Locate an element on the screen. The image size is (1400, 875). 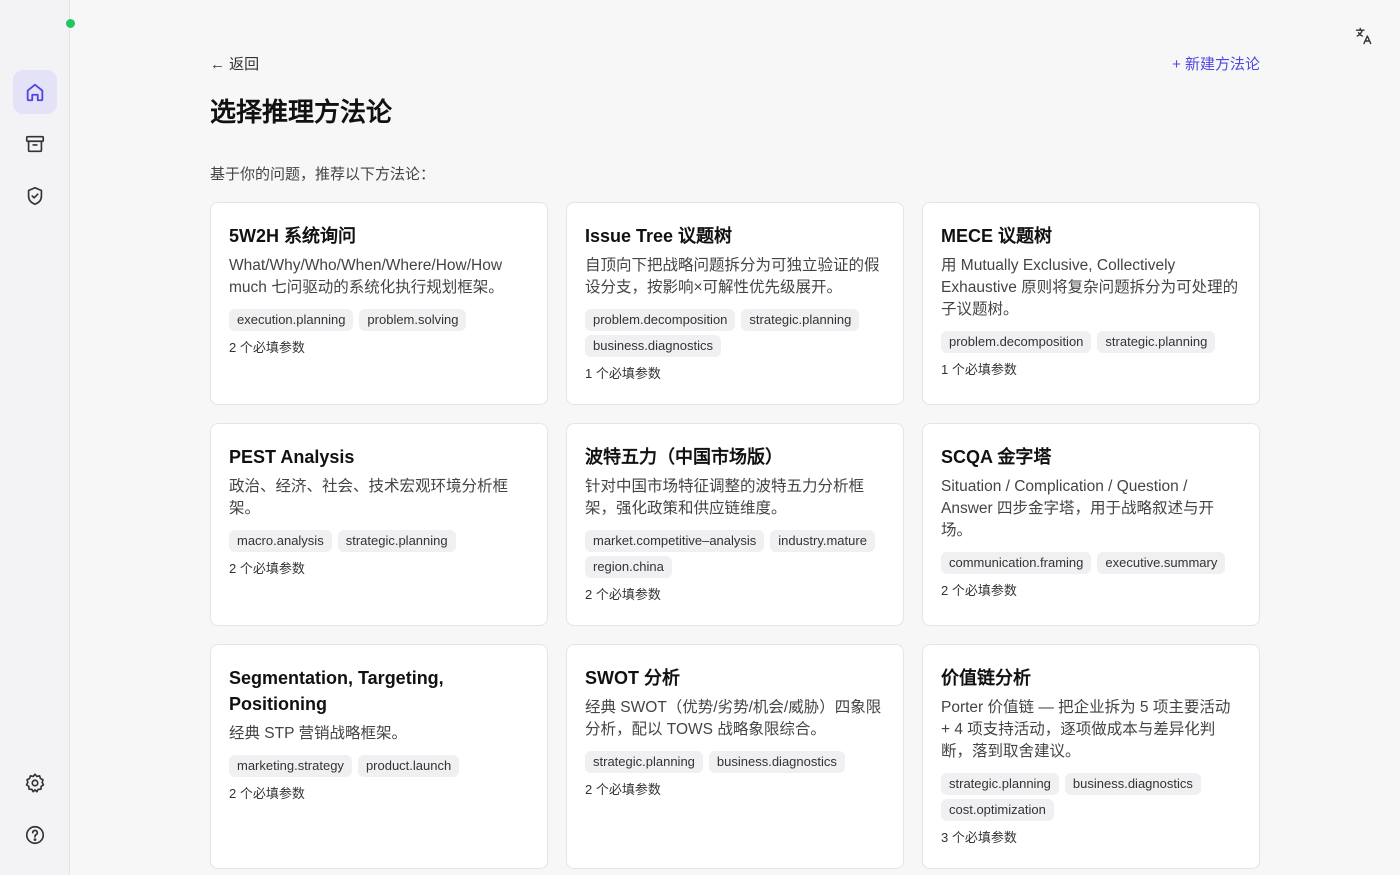
gear-icon is located at coordinates (35, 783).